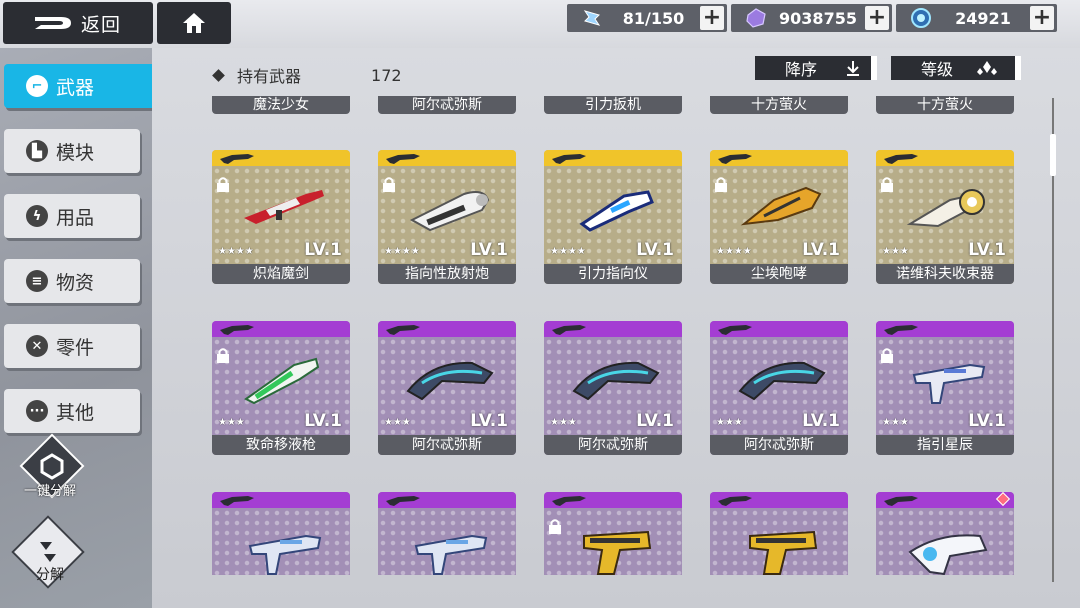  What do you see at coordinates (653, 18) in the screenshot?
I see `stamina-value: 81/150` at bounding box center [653, 18].